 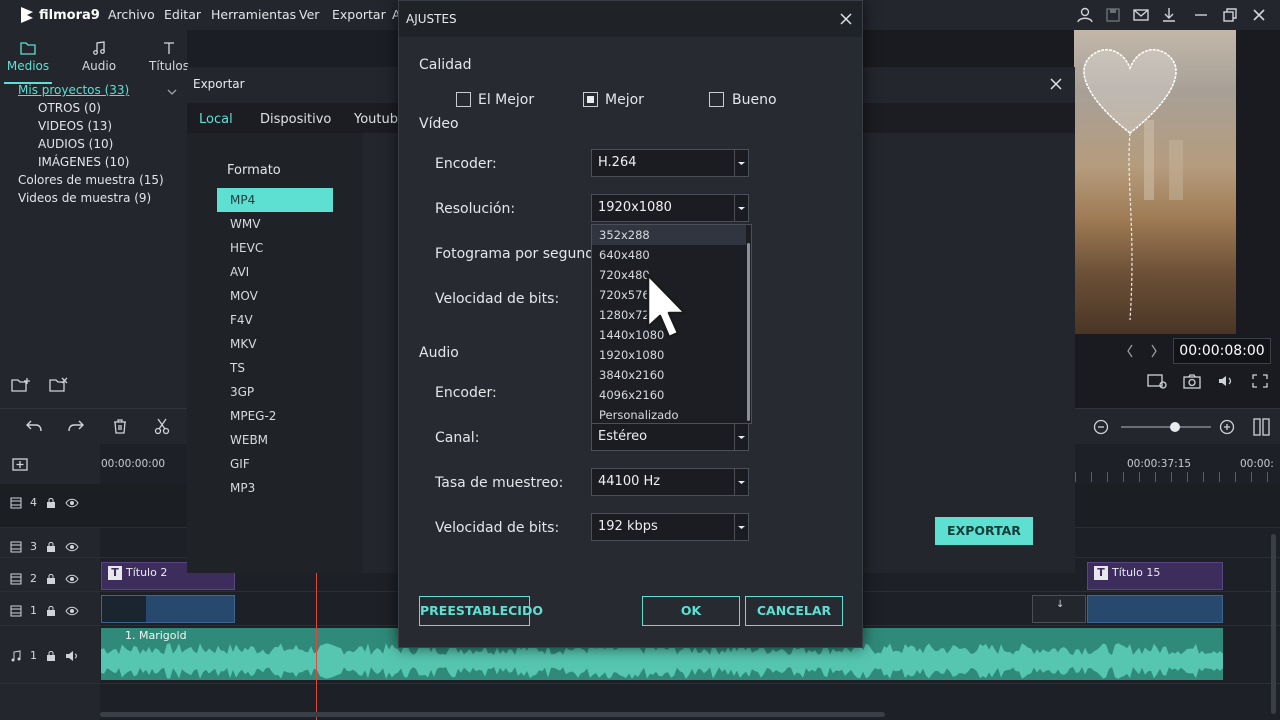 I want to click on timeline-scrollbar, so click(x=492, y=714).